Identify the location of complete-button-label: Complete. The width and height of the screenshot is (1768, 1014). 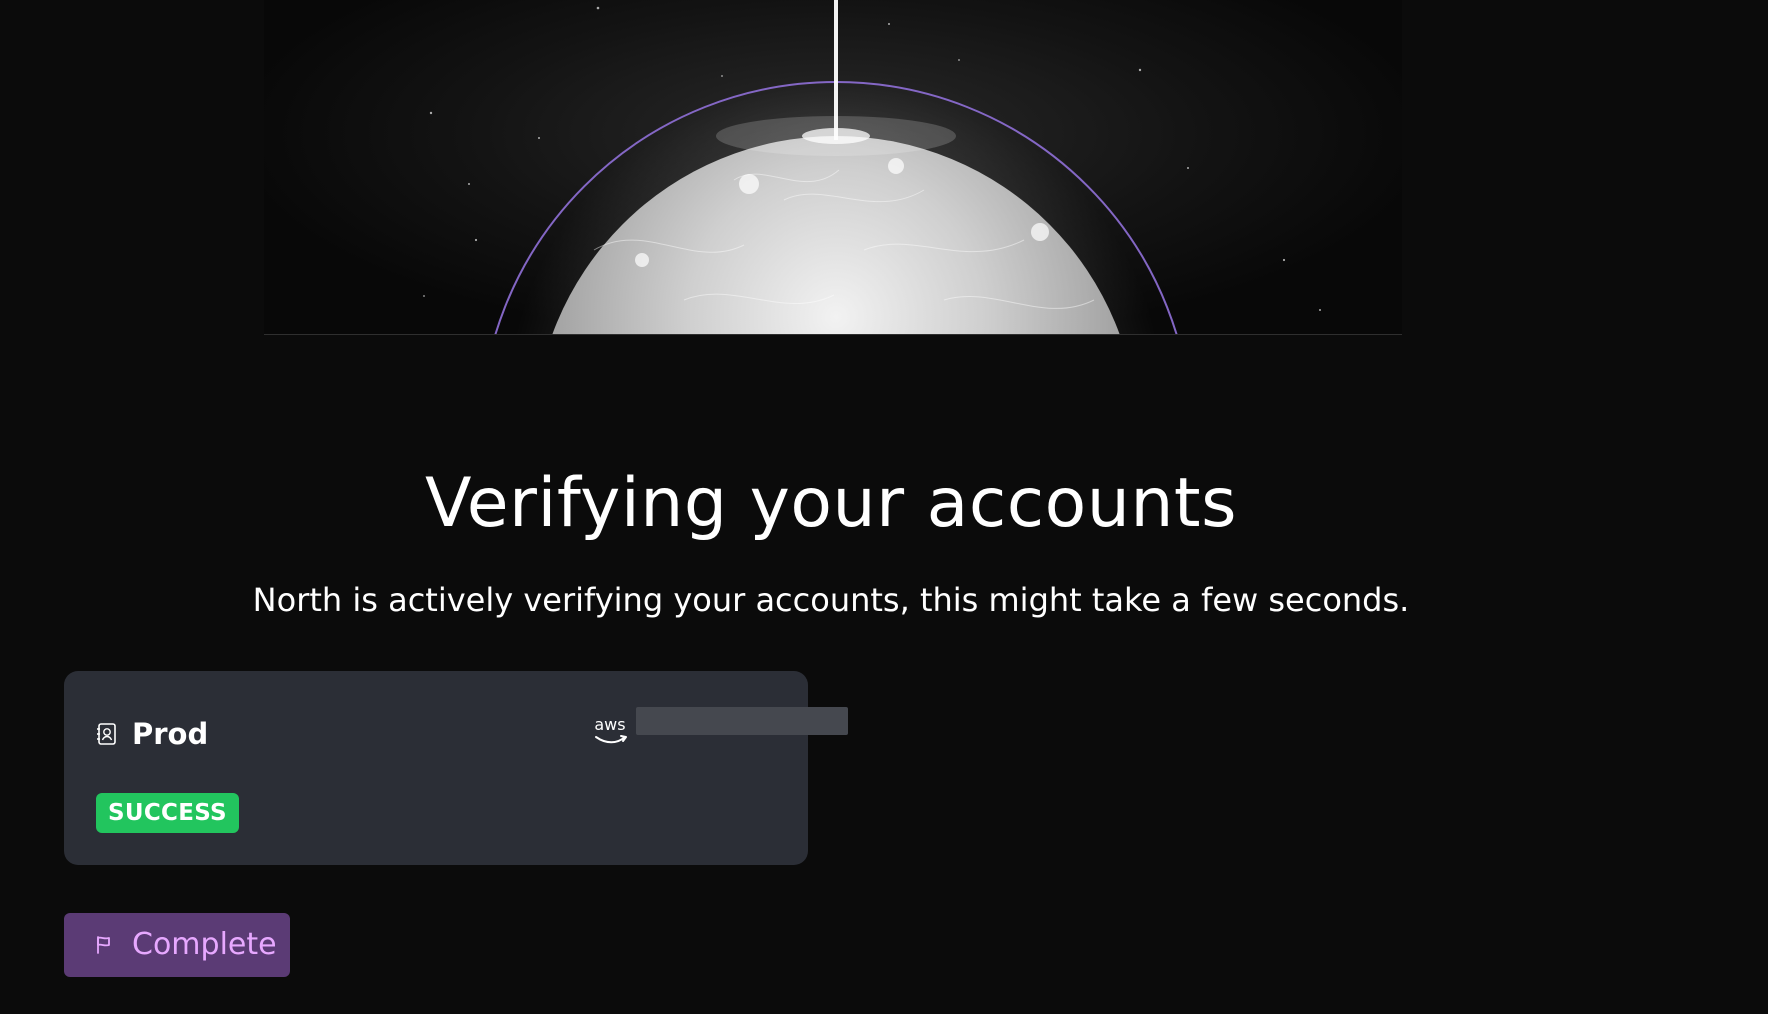
(204, 944).